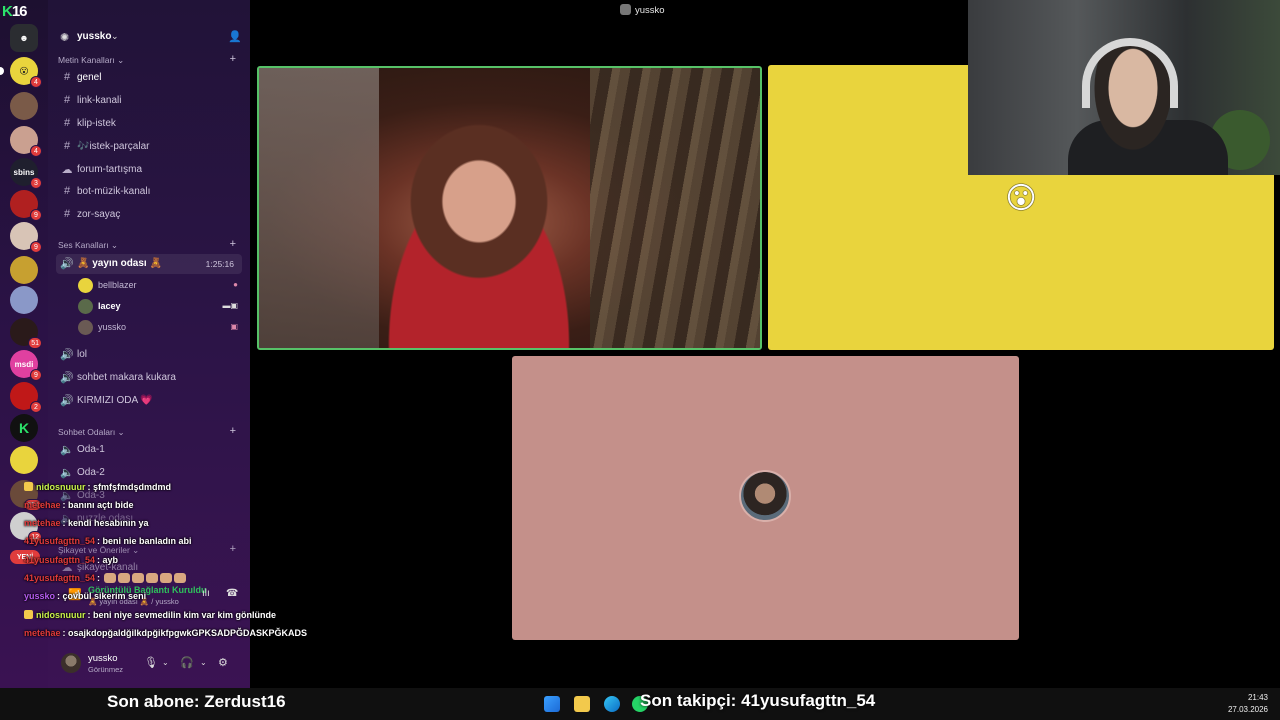 The image size is (1280, 720). I want to click on voice-channel-kirmizi-oda: 🔊 KIRMIZI ODA 💗, so click(149, 401).